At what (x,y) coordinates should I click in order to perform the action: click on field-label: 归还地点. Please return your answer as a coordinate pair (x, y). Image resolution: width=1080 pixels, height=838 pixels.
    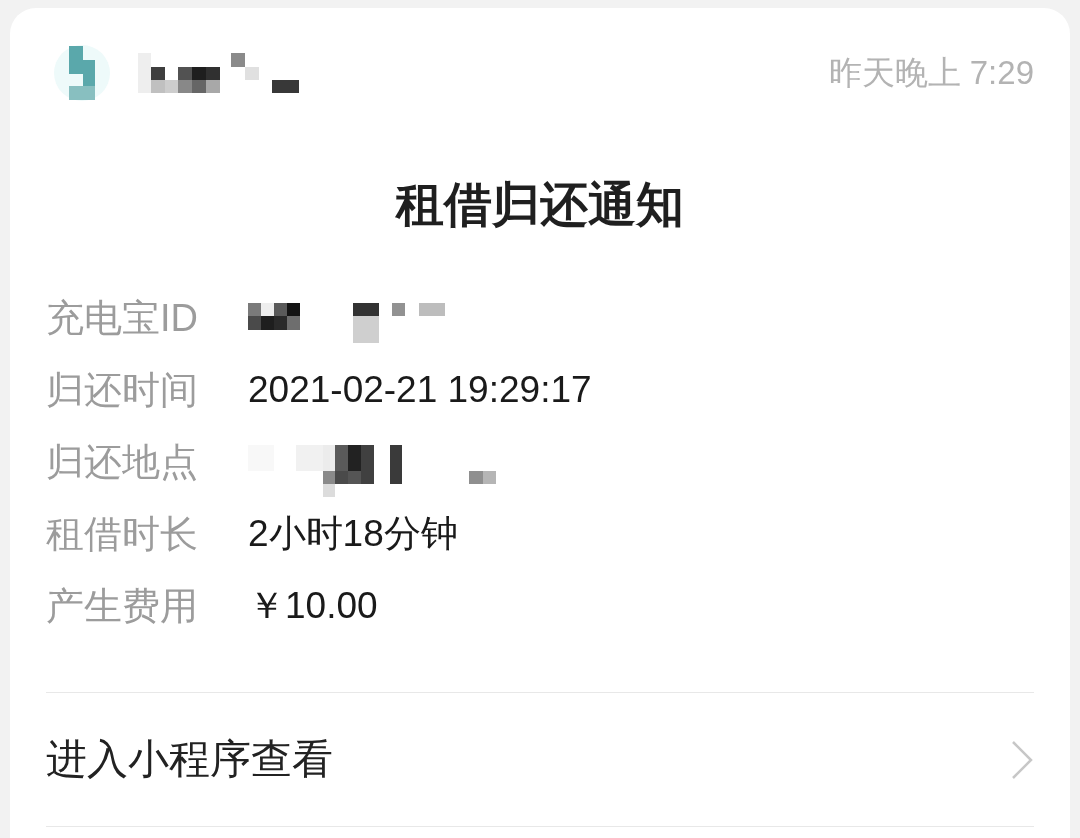
    Looking at the image, I should click on (122, 462).